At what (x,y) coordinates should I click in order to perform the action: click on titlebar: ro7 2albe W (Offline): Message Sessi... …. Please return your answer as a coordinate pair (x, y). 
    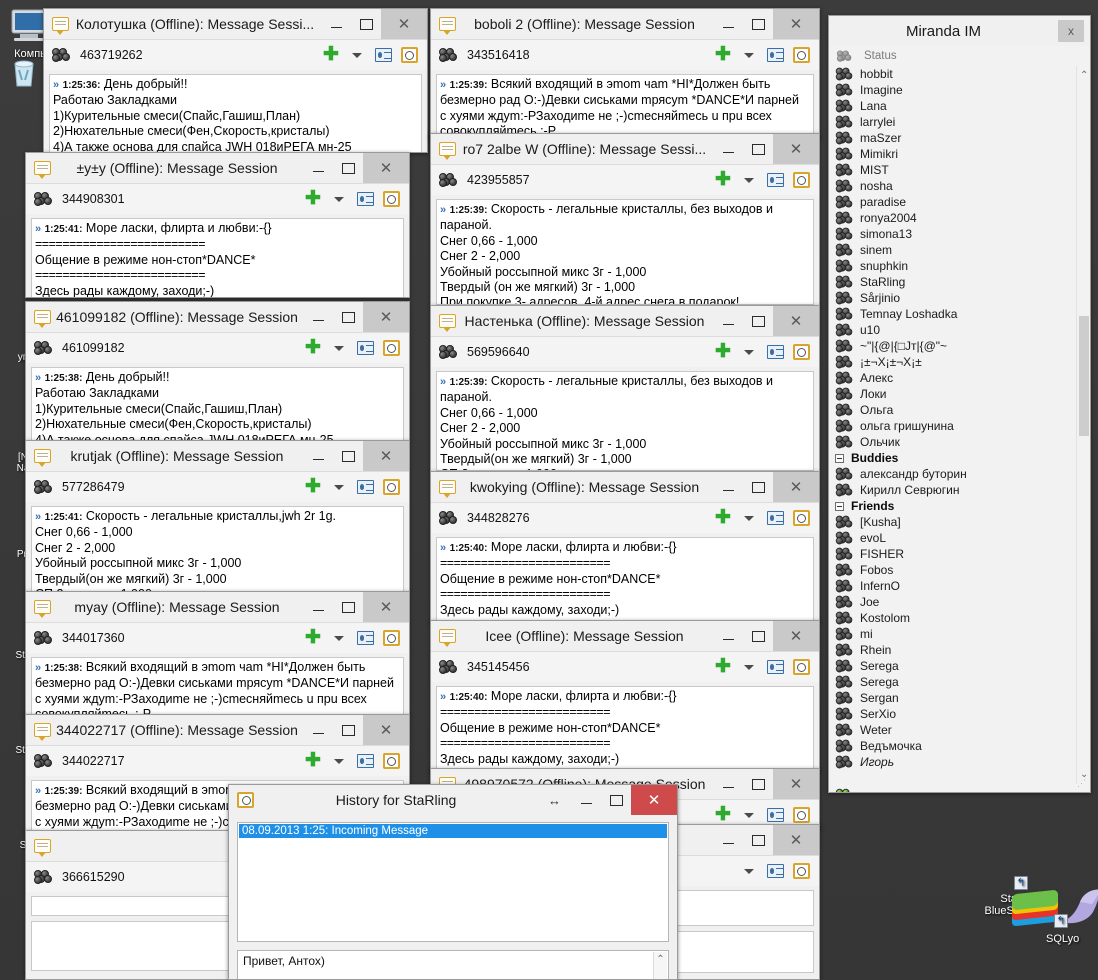
    Looking at the image, I should click on (625, 149).